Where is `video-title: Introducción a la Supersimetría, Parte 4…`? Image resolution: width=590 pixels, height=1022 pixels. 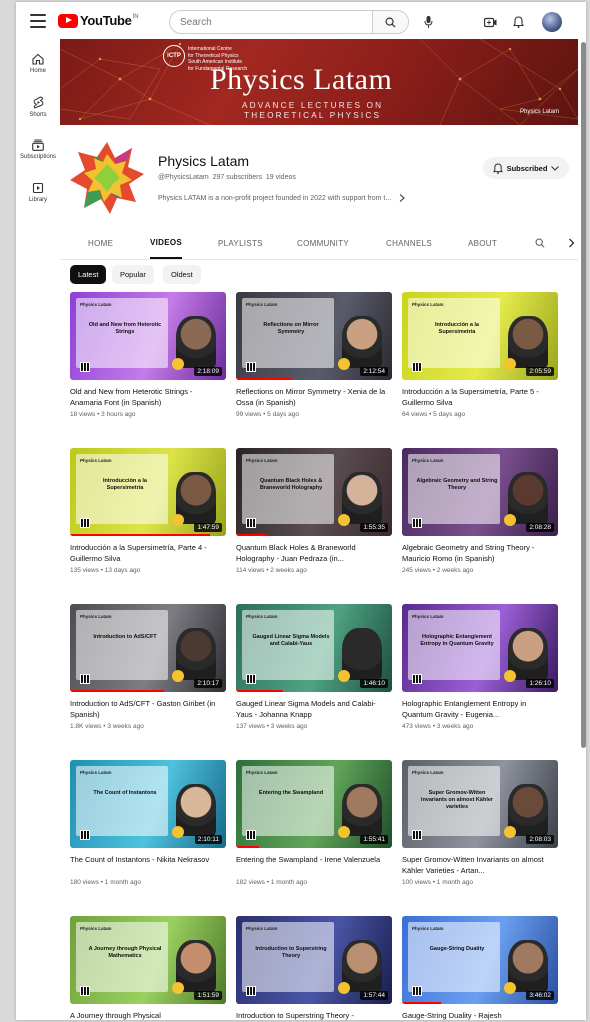
video-title: Introducción a la Supersimetría, Parte 4… is located at coordinates (148, 553).